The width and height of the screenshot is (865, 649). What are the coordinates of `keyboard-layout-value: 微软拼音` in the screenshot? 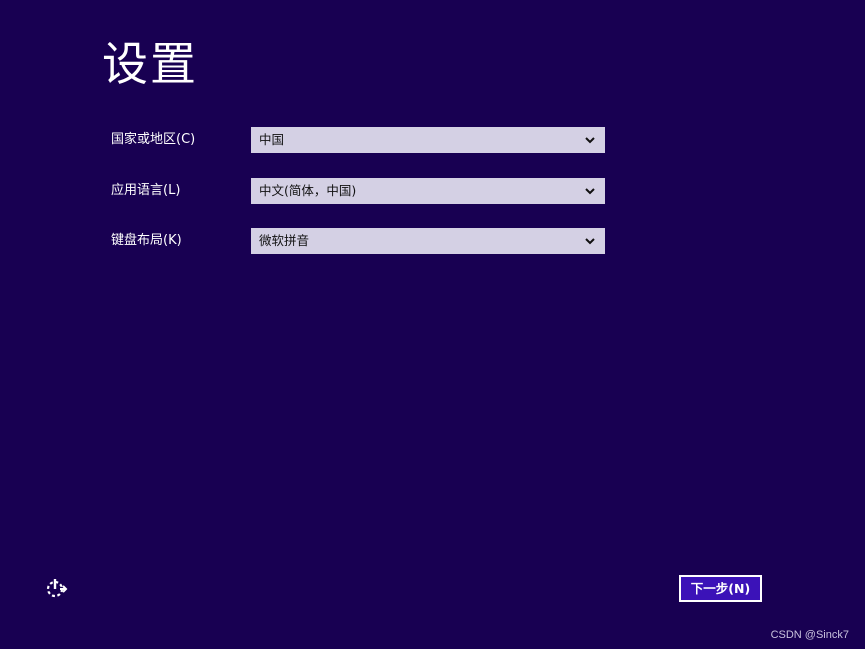 It's located at (284, 240).